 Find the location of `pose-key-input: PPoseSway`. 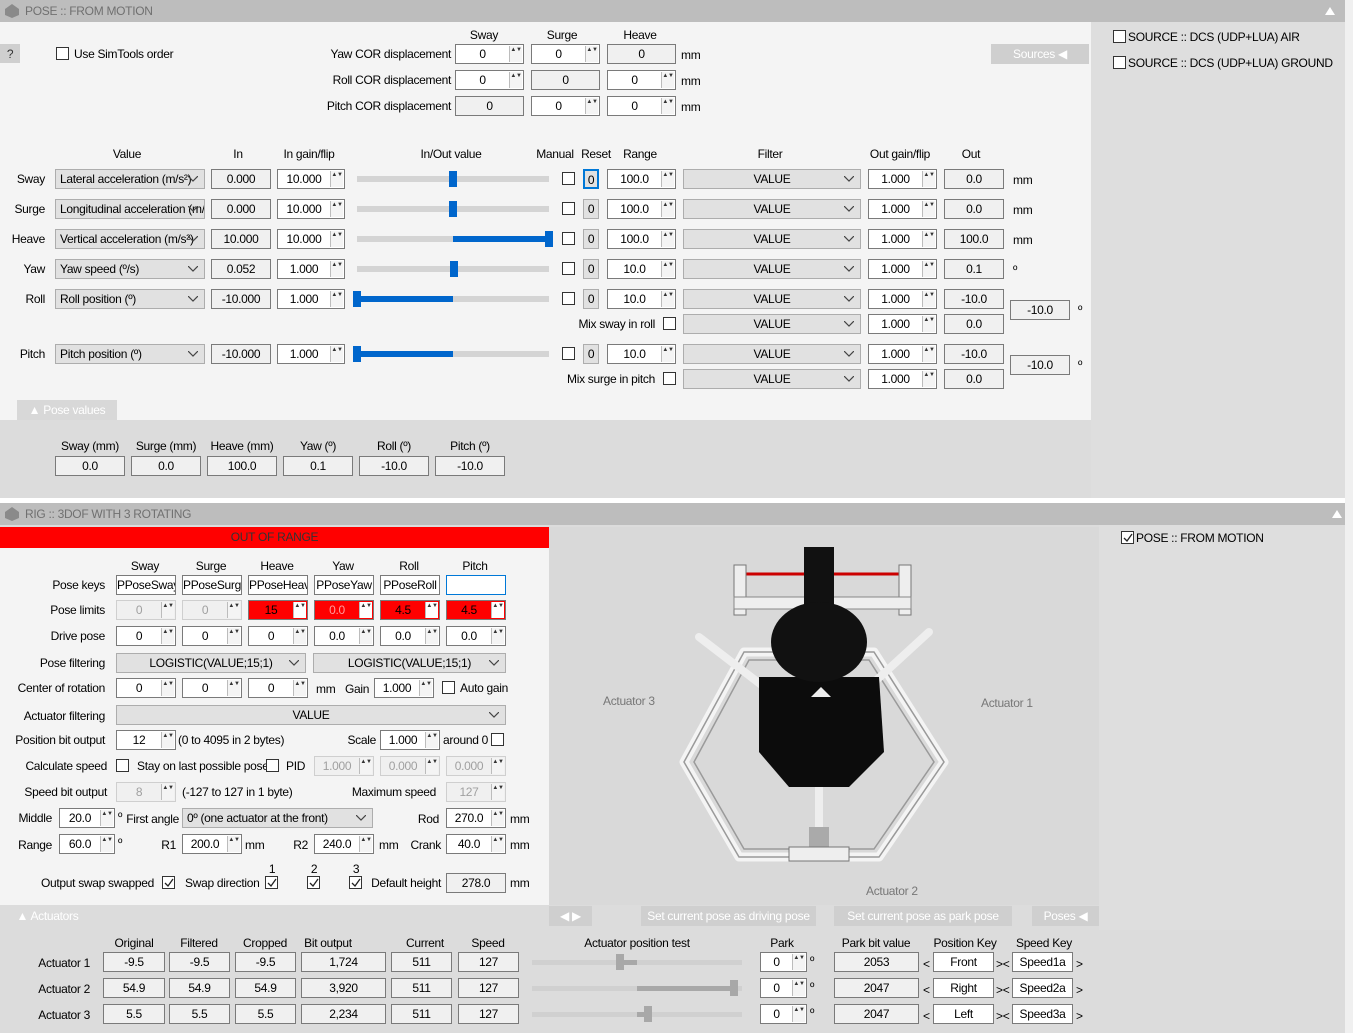

pose-key-input: PPoseSway is located at coordinates (146, 585).